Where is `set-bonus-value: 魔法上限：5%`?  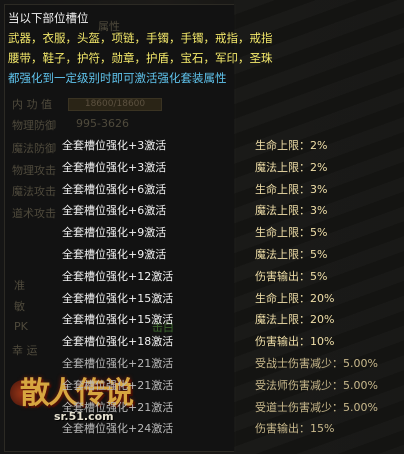 set-bonus-value: 魔法上限：5% is located at coordinates (291, 254).